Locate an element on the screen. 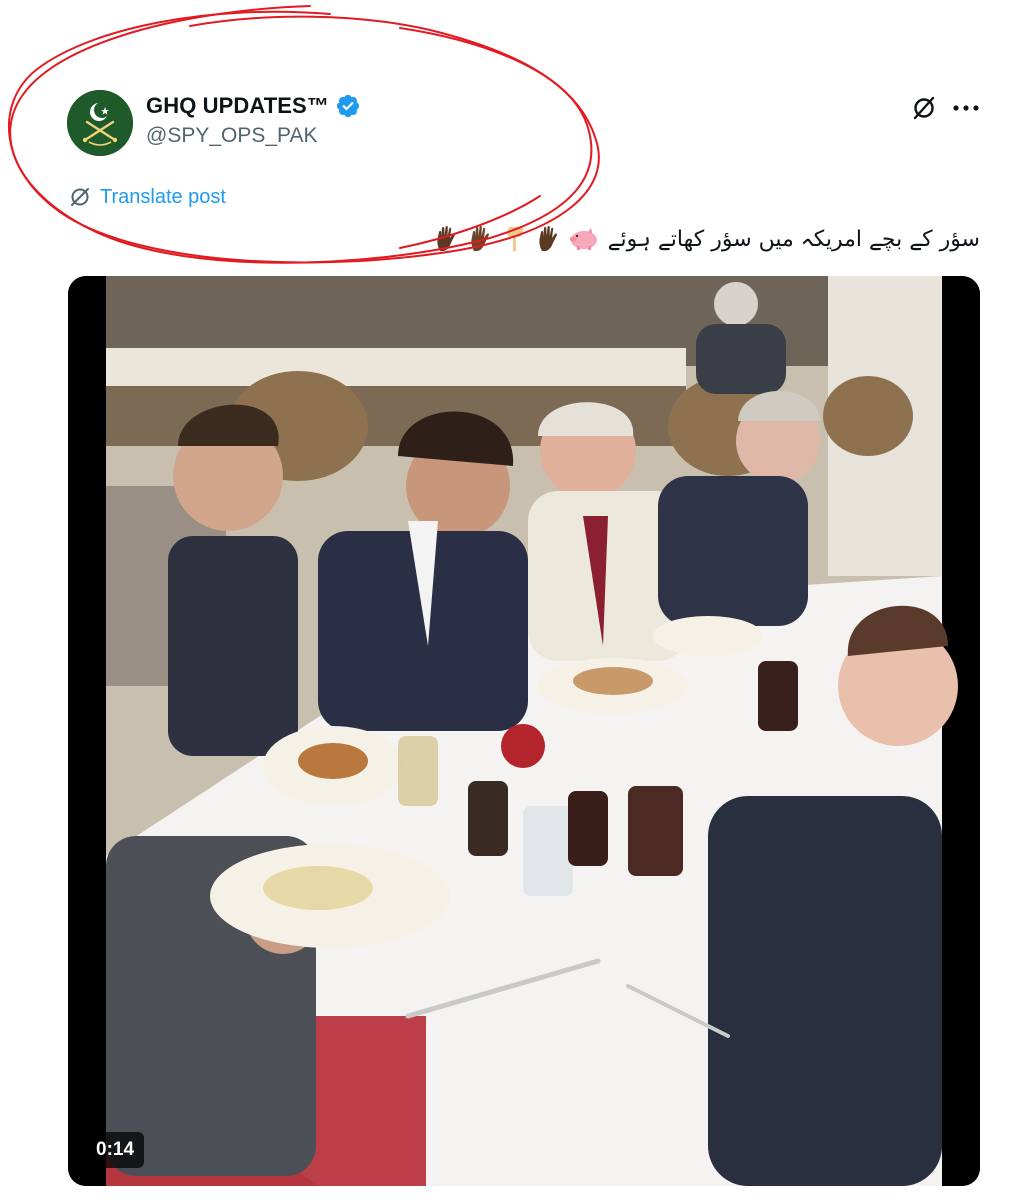  emoji-row is located at coordinates (516, 239).